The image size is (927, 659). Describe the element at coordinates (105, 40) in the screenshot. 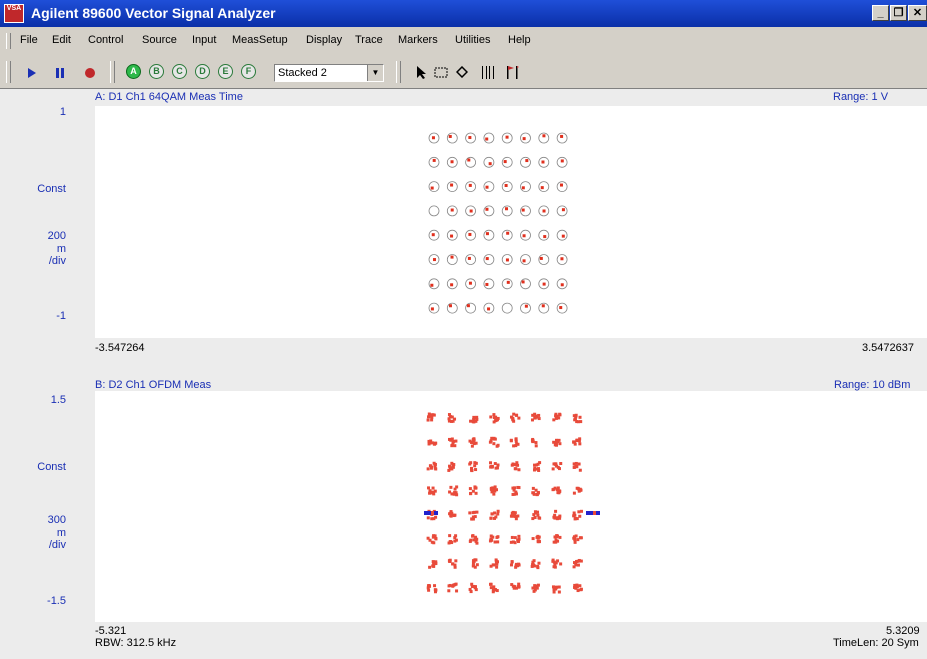

I see `menu-control: Control` at that location.